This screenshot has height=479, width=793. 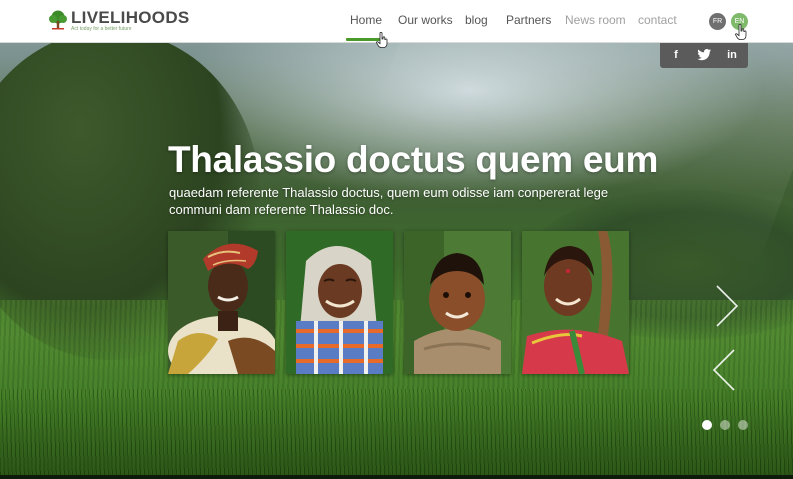 I want to click on social-bar: f in, so click(x=704, y=55).